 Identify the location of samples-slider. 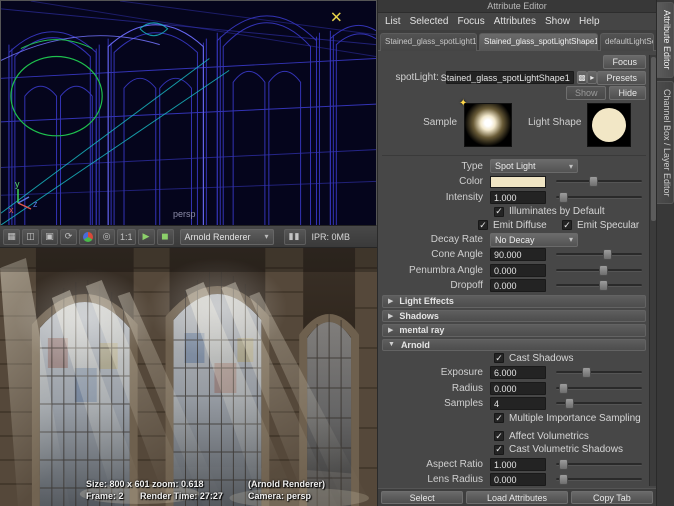
(599, 404).